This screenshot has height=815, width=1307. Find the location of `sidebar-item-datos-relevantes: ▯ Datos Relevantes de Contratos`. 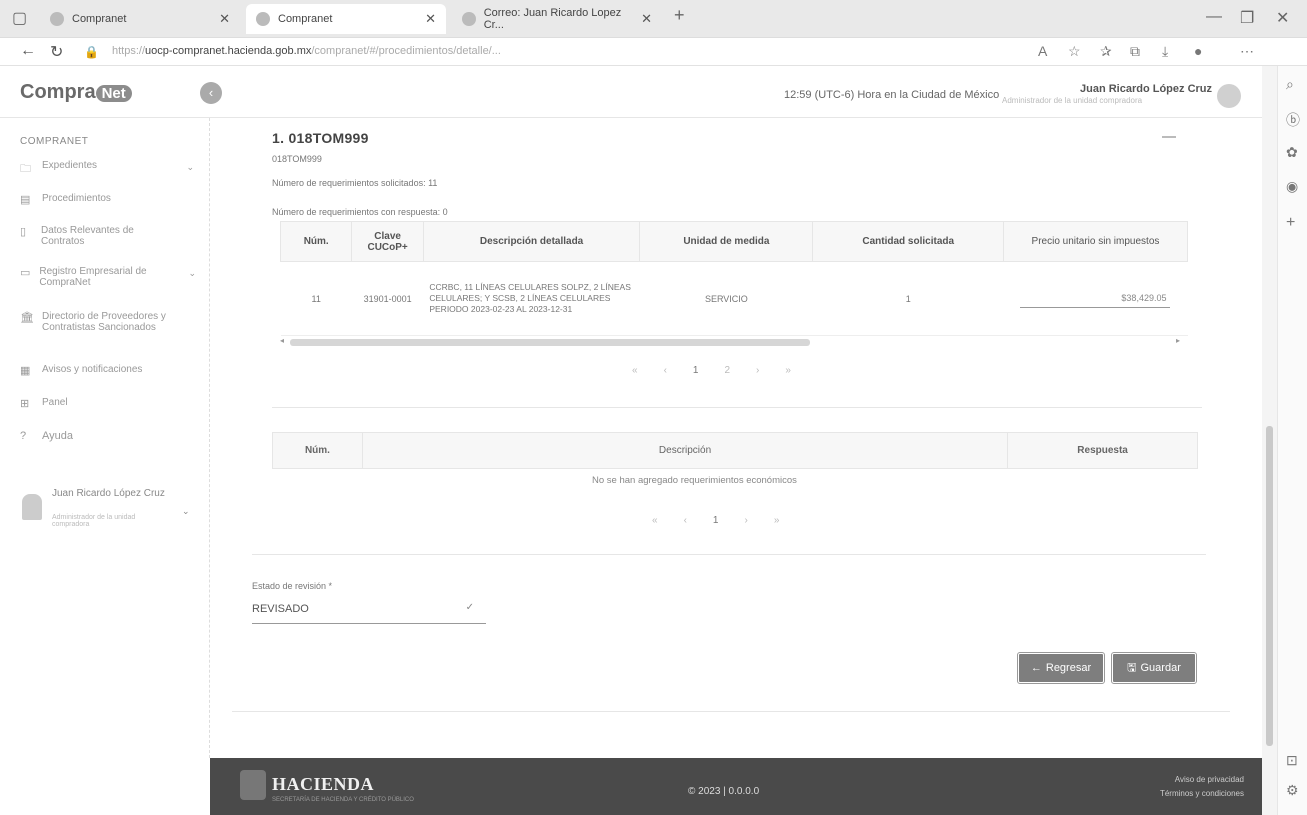

sidebar-item-datos-relevantes: ▯ Datos Relevantes de Contratos is located at coordinates (95, 236).